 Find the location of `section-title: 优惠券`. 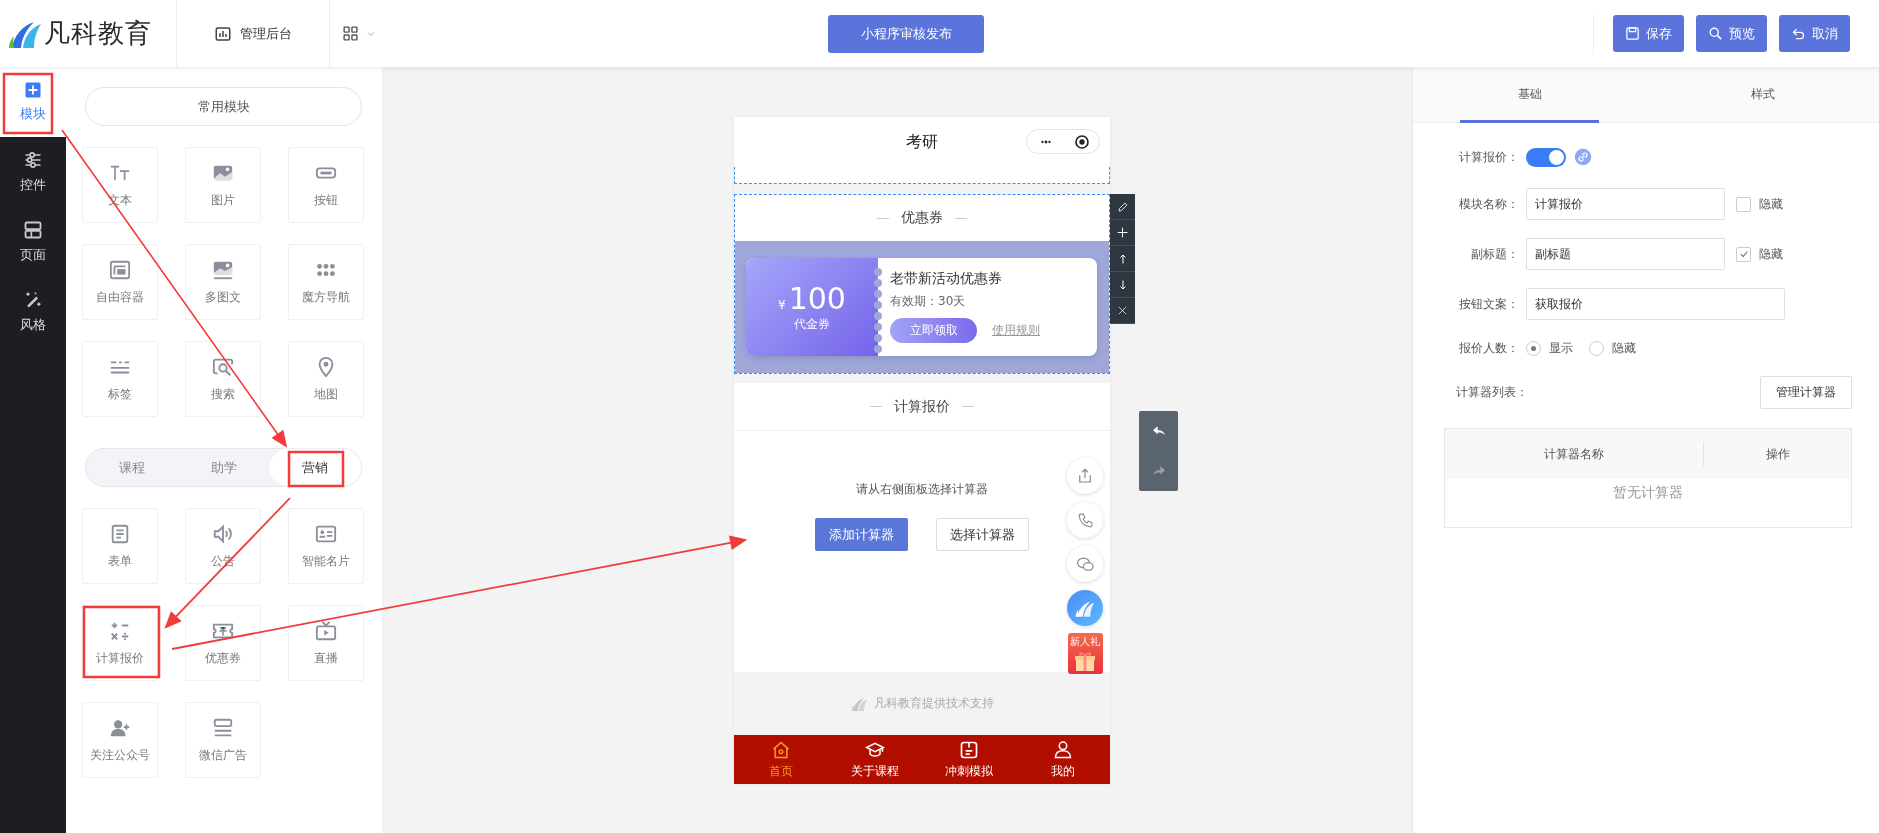

section-title: 优惠券 is located at coordinates (922, 218).